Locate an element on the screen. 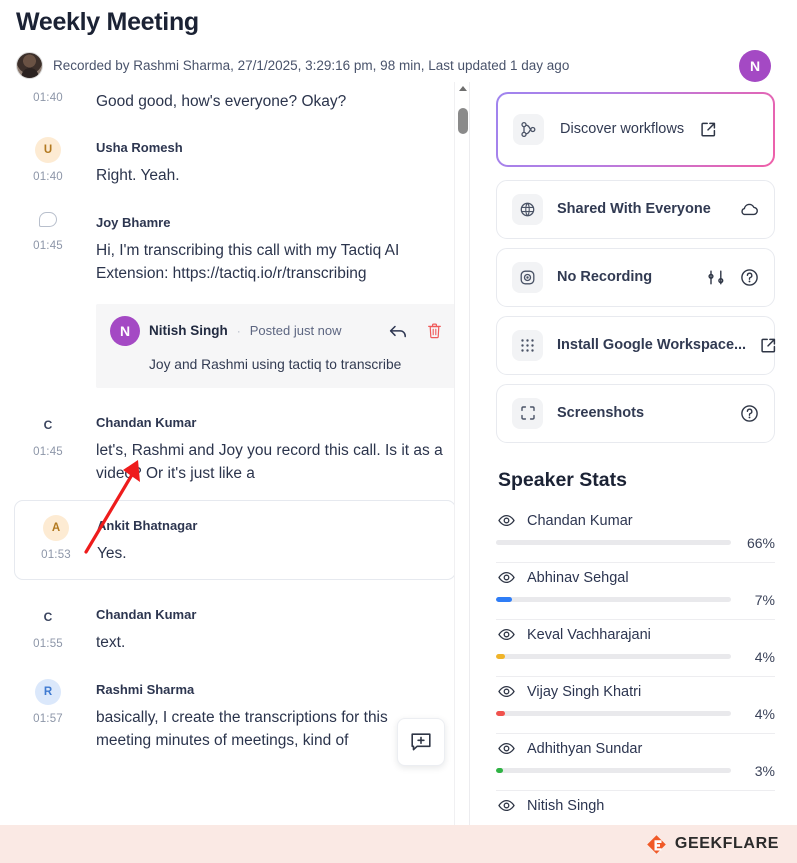 This screenshot has width=797, height=863. turn-gutter: 01:40 is located at coordinates (48, 102).